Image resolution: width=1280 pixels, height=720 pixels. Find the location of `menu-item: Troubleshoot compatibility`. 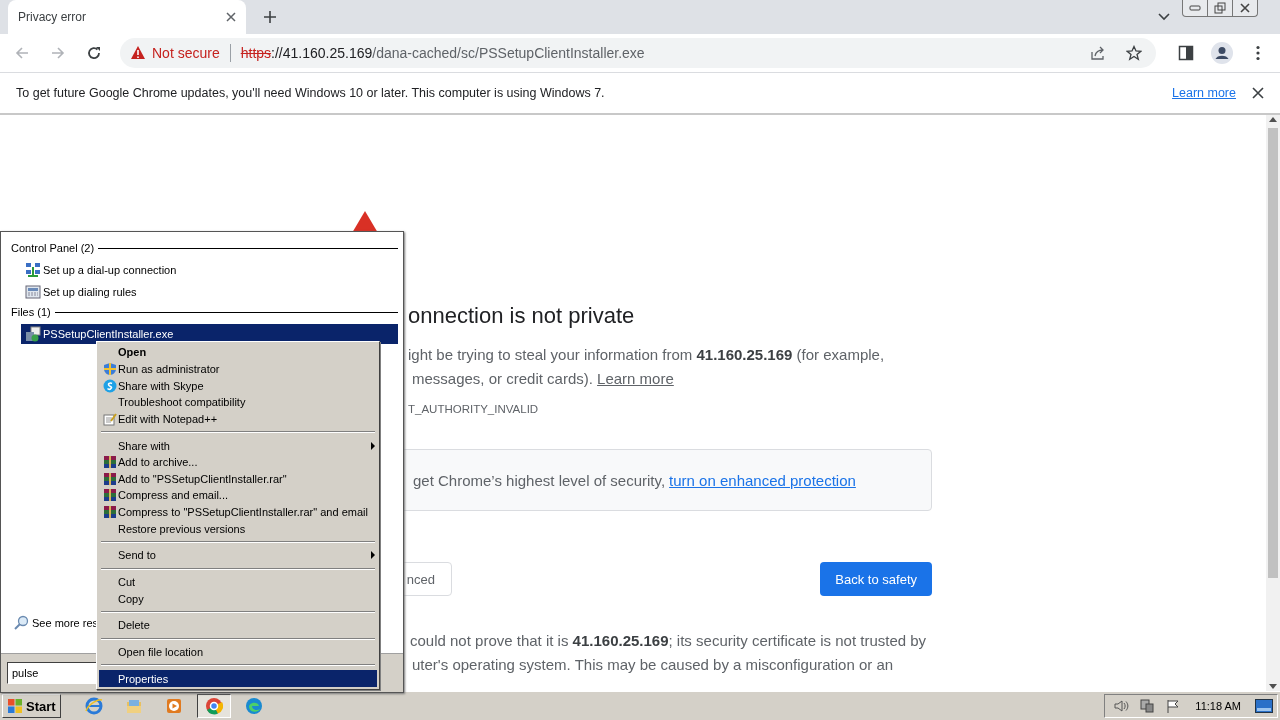

menu-item: Troubleshoot compatibility is located at coordinates (238, 402).